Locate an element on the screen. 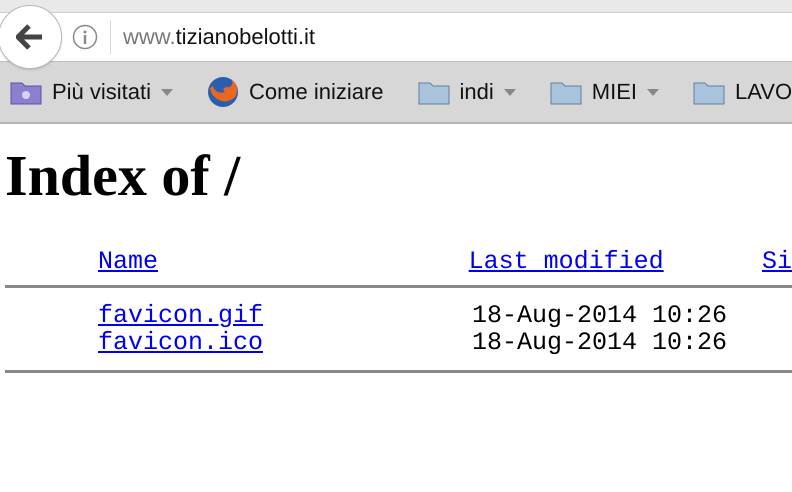 The height and width of the screenshot is (492, 792). back-arrow-icon is located at coordinates (30, 37).